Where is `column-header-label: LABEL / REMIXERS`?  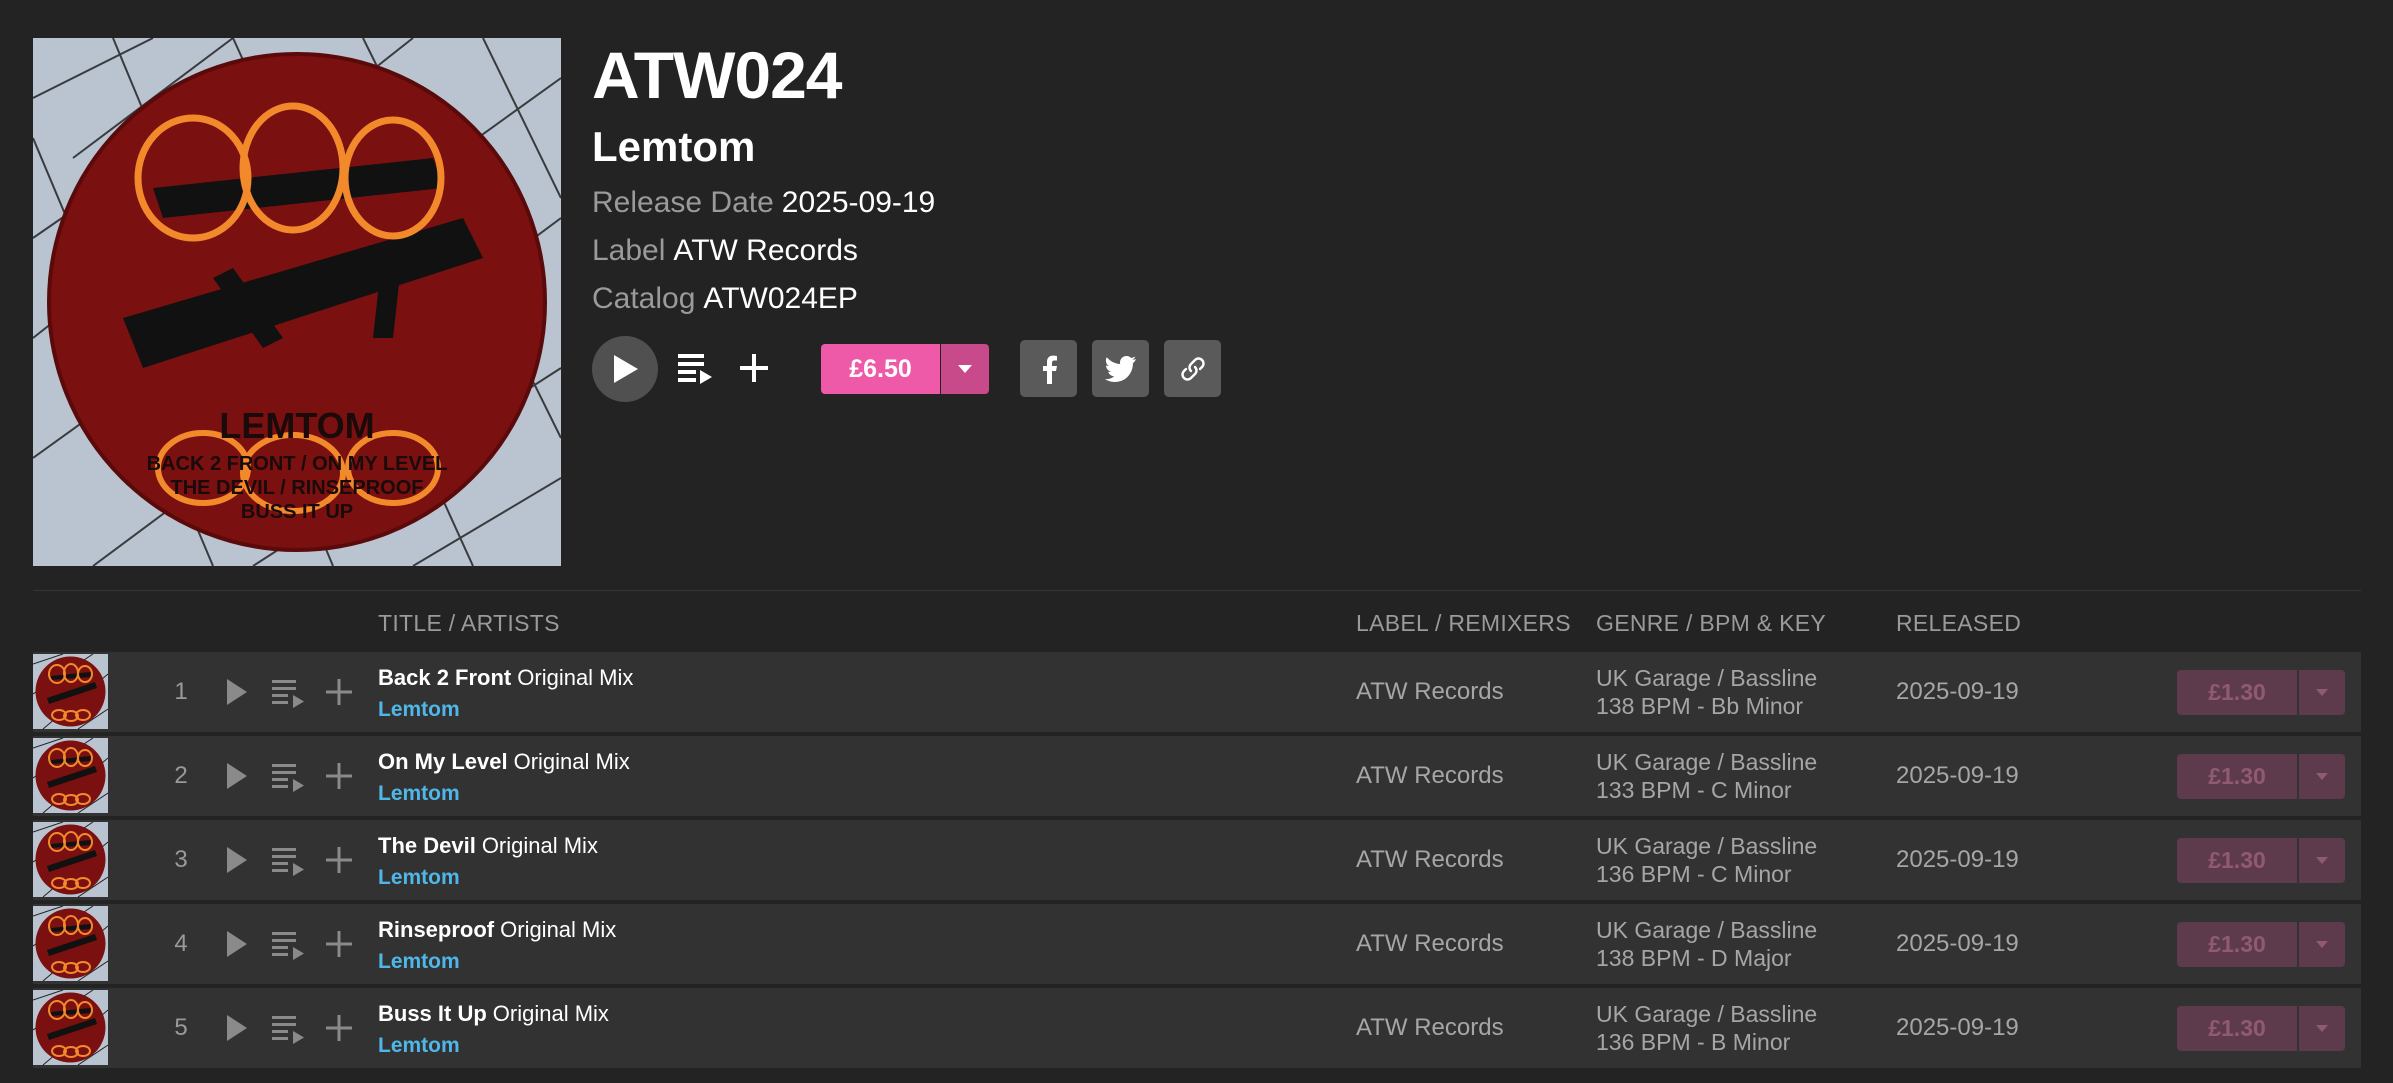 column-header-label: LABEL / REMIXERS is located at coordinates (1463, 623).